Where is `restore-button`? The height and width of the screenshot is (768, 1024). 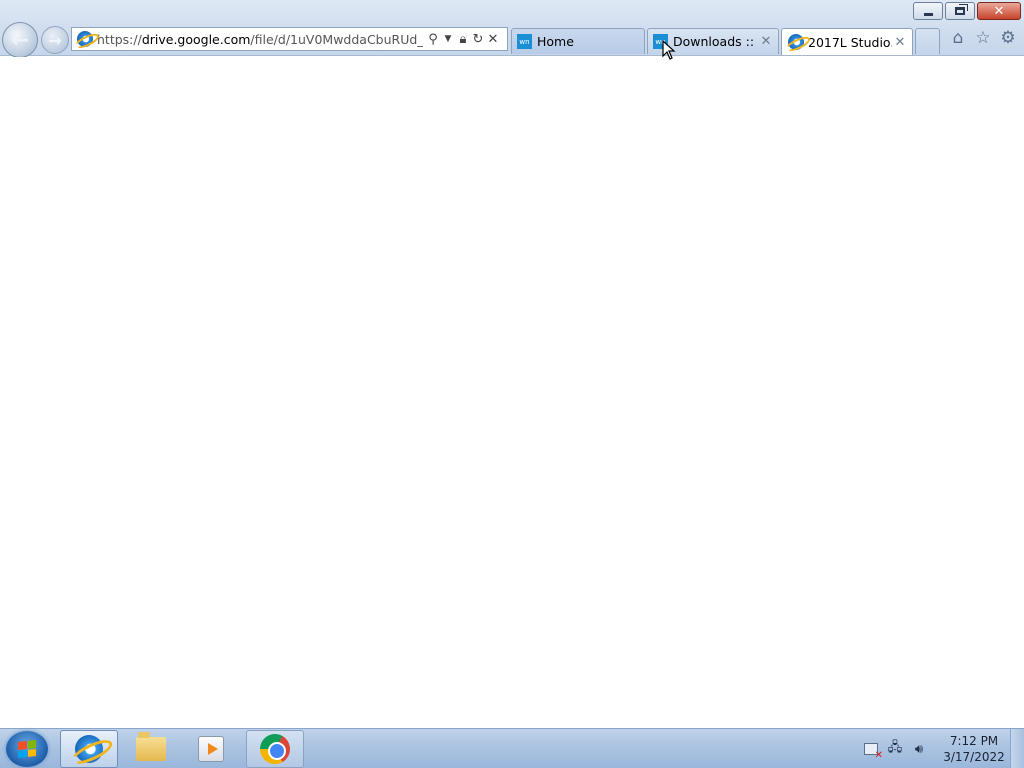
restore-button is located at coordinates (960, 11).